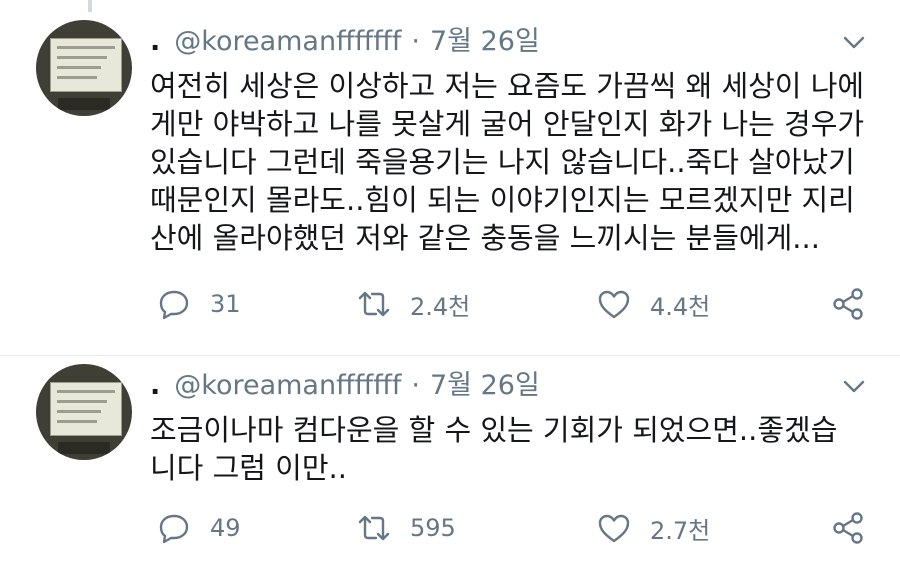 This screenshot has width=900, height=561. Describe the element at coordinates (440, 306) in the screenshot. I see `retweet-count: 2.4천` at that location.